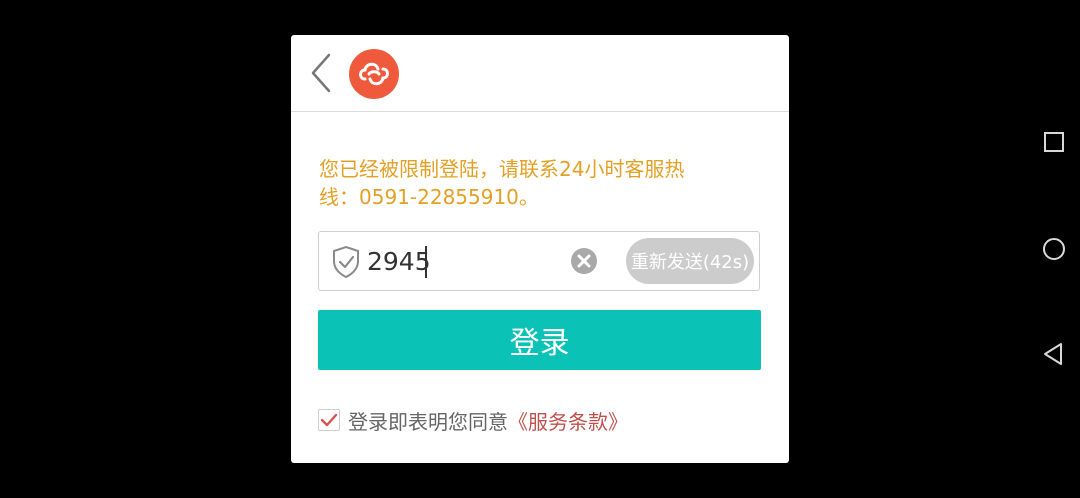  I want to click on home-circle-icon, so click(1054, 249).